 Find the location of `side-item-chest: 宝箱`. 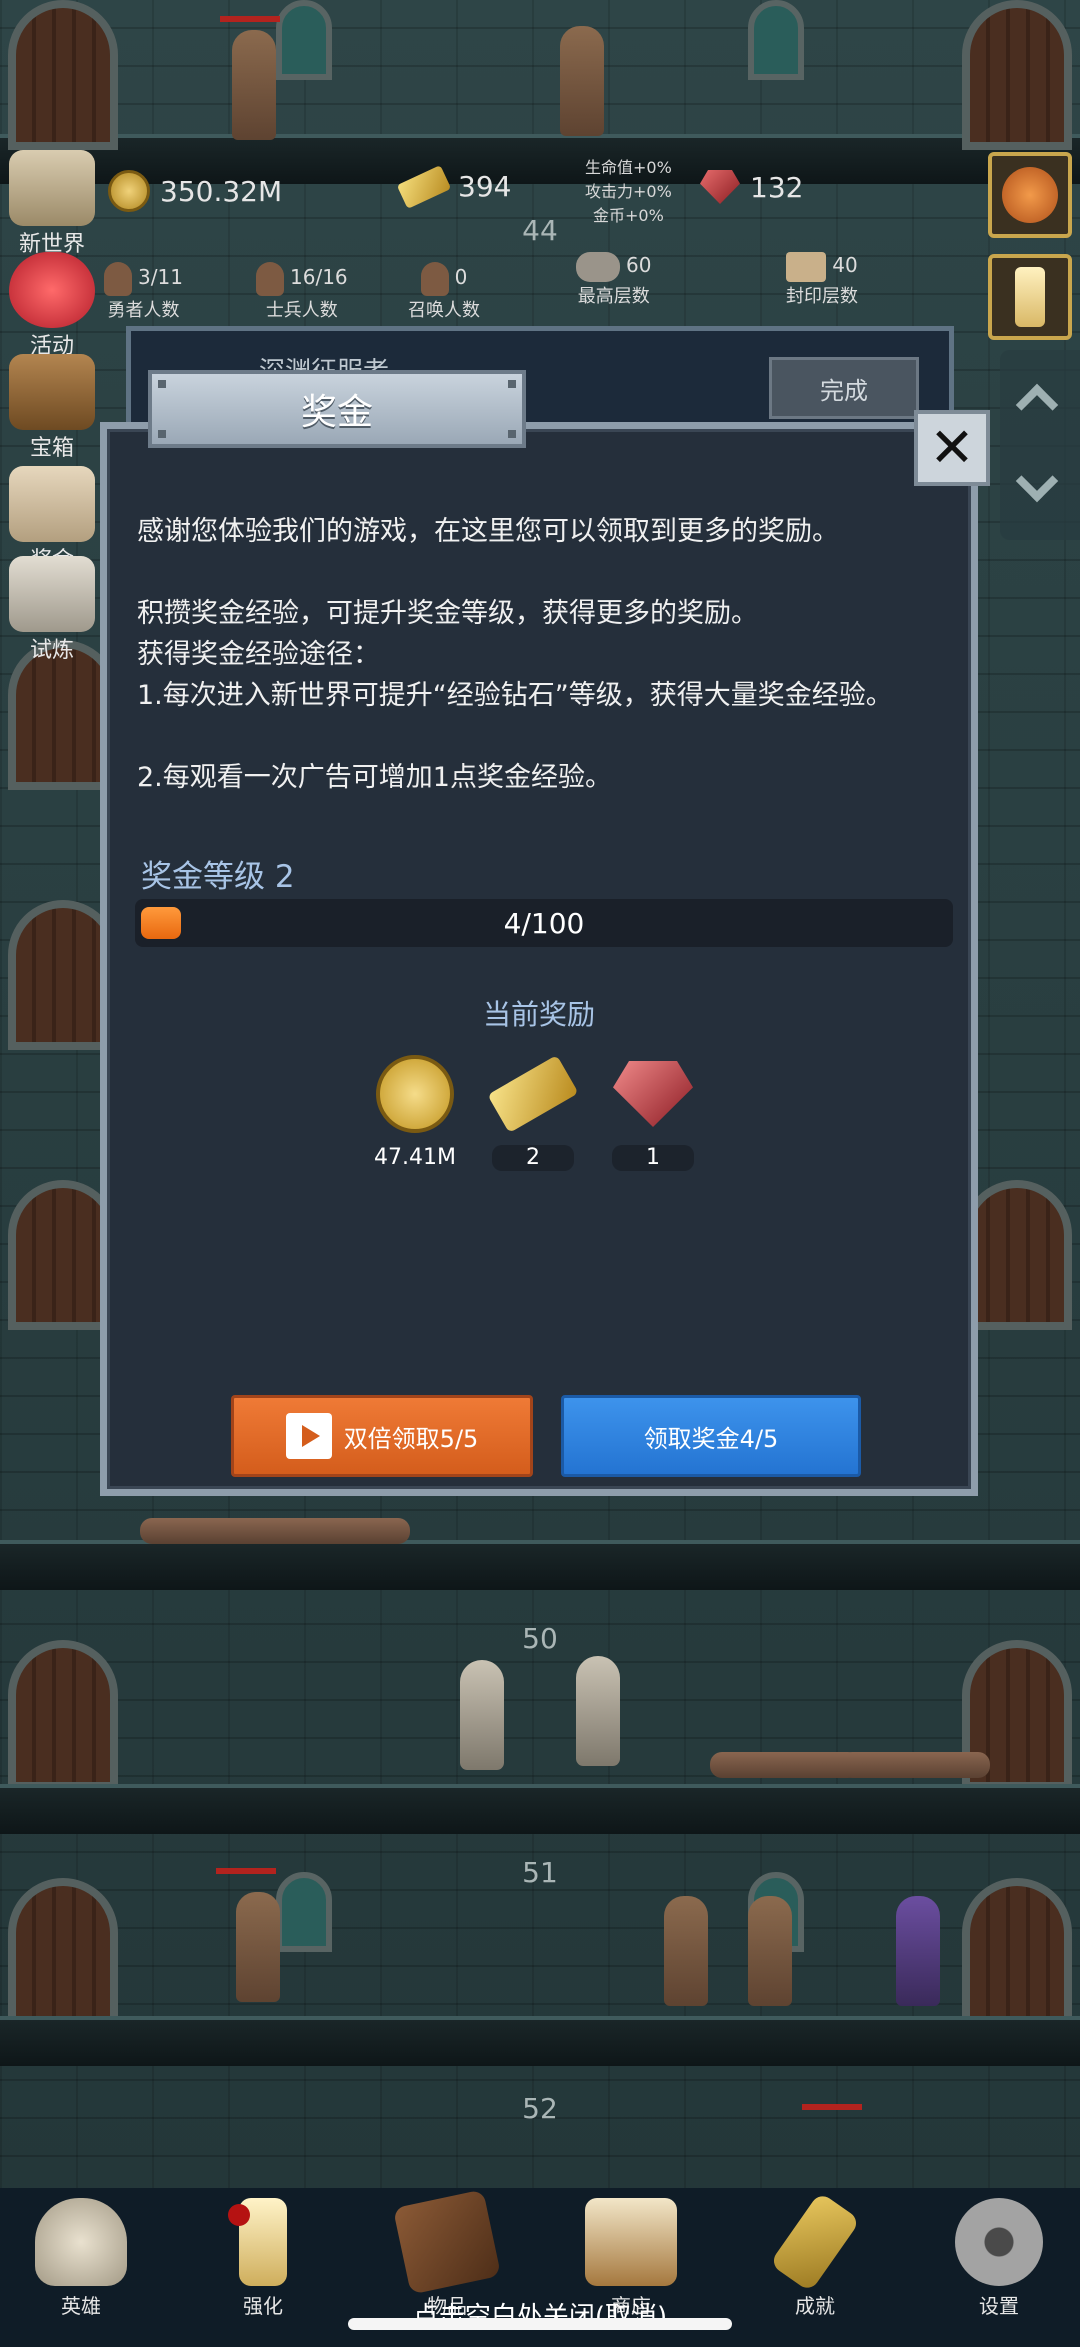

side-item-chest: 宝箱 is located at coordinates (52, 408).